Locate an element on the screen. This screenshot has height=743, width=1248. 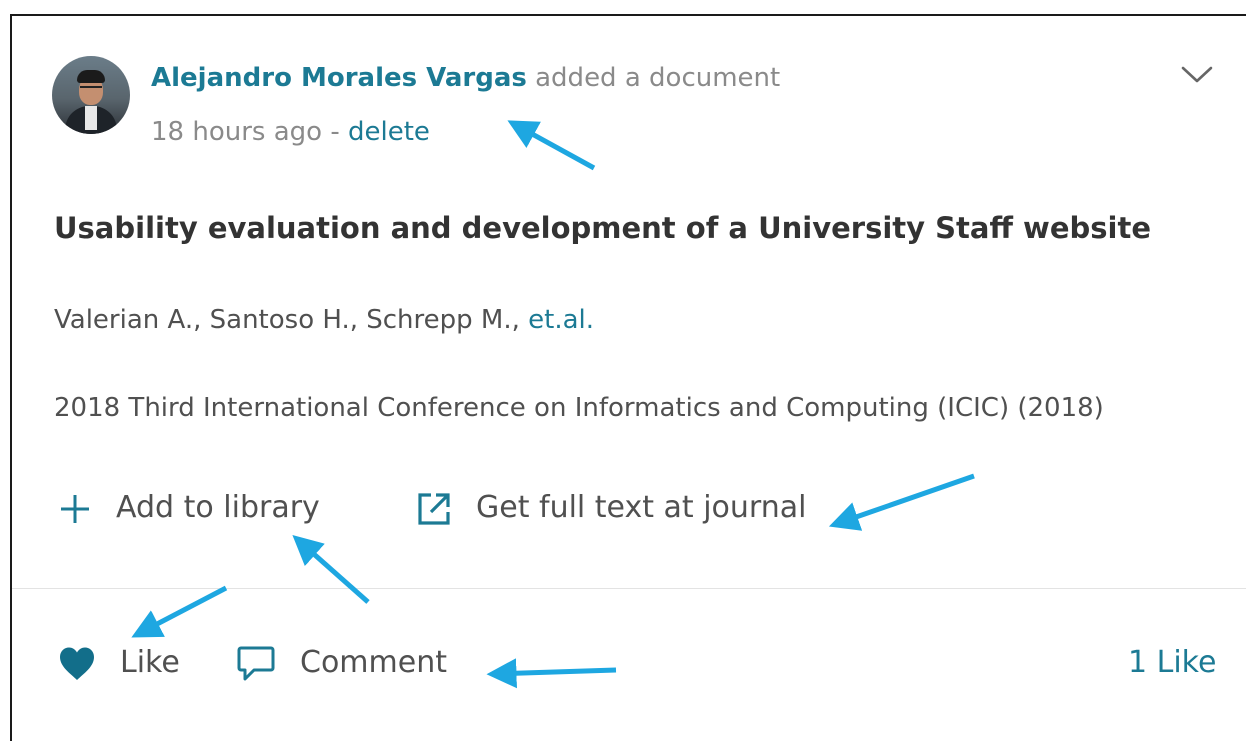
author-list: Valerian A., Santoso H., Schrepp M., is located at coordinates (291, 320).